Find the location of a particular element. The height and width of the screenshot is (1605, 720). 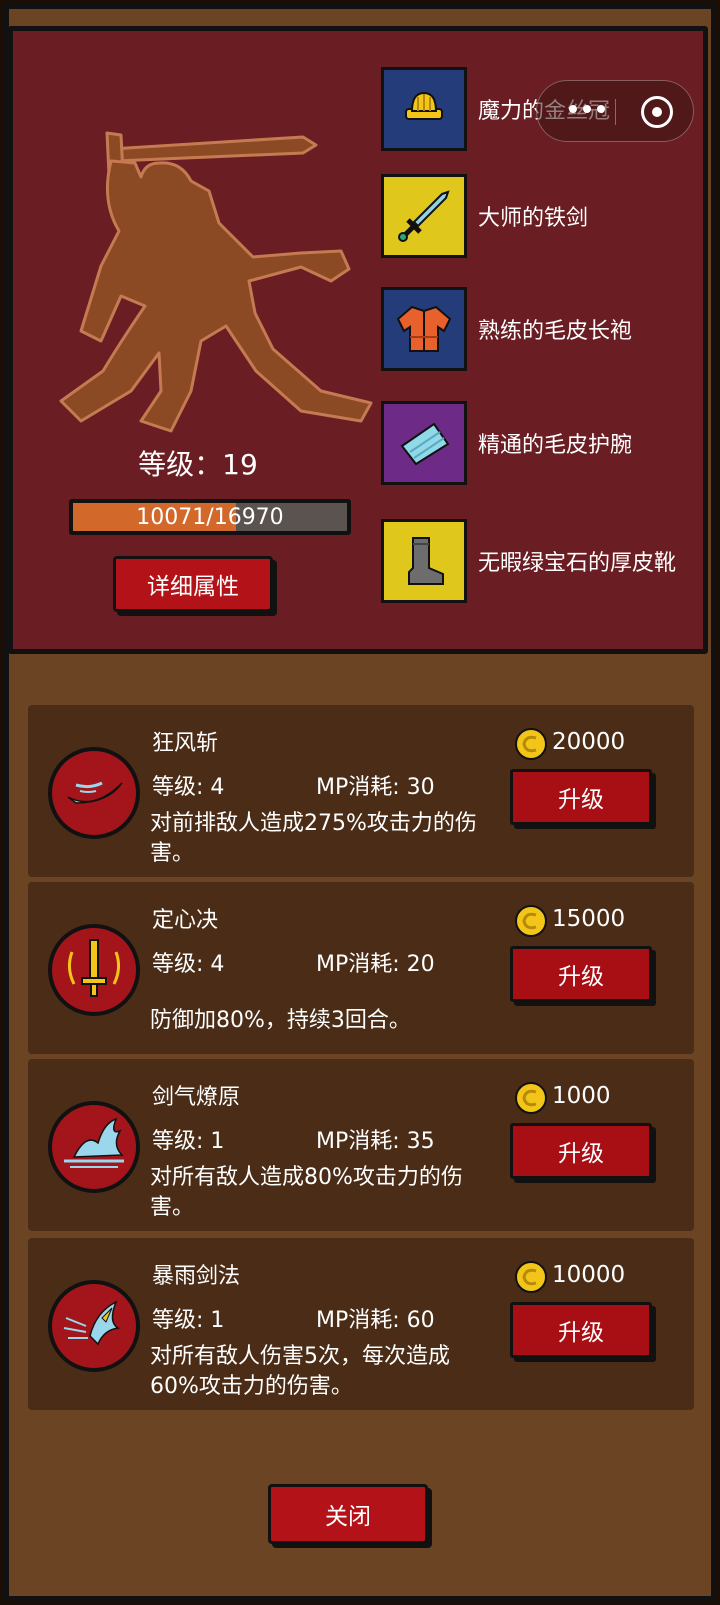

equipment-slot-armor: 熟练的毛皮长袍 is located at coordinates (546, 329).